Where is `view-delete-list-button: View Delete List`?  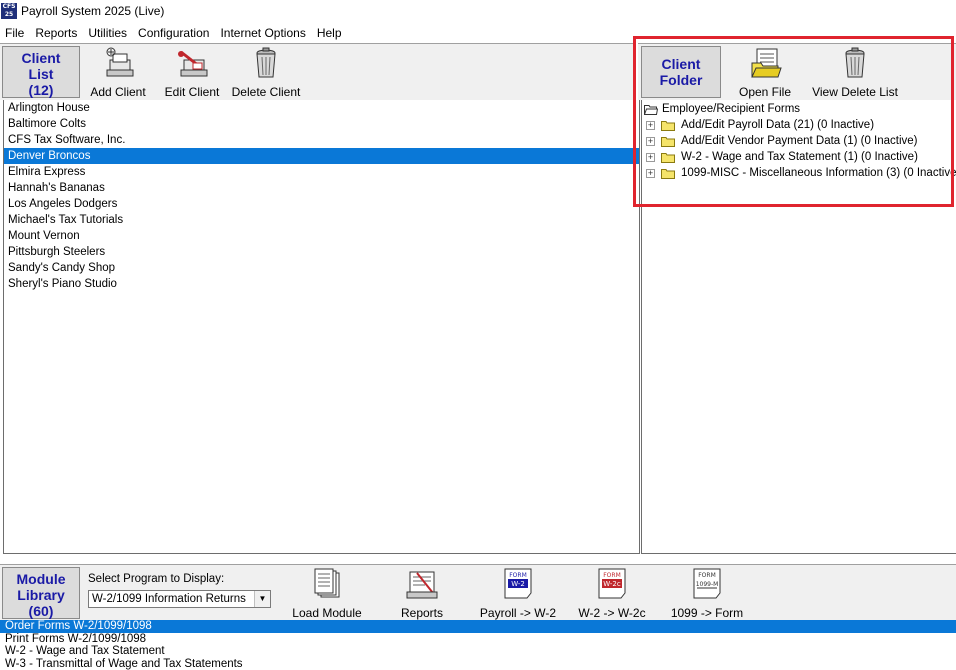 view-delete-list-button: View Delete List is located at coordinates (855, 72).